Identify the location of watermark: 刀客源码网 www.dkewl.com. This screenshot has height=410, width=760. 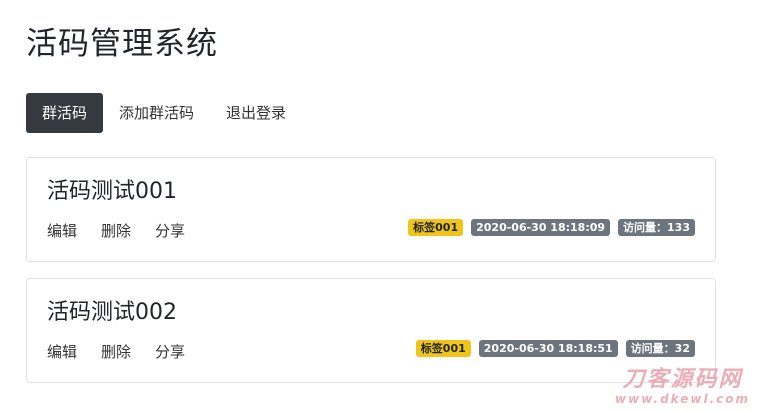
(682, 387).